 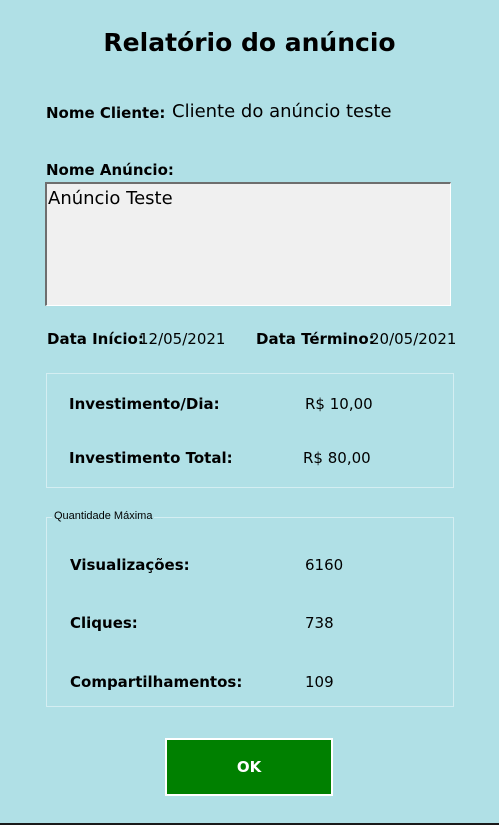 What do you see at coordinates (315, 339) in the screenshot?
I see `end-date-label: Data Término:` at bounding box center [315, 339].